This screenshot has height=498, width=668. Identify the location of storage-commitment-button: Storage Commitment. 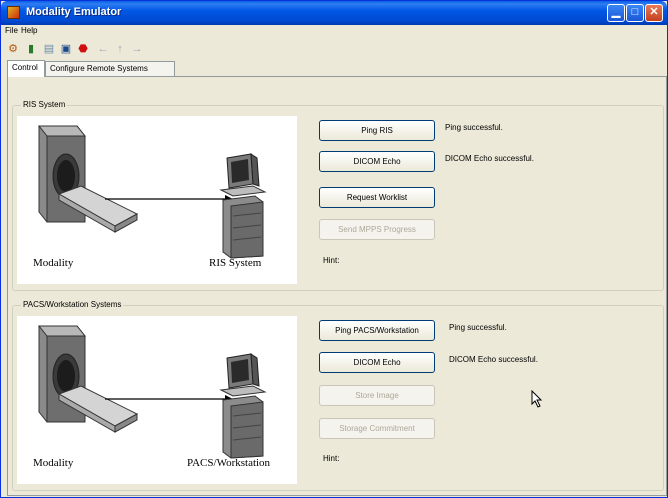
(377, 428).